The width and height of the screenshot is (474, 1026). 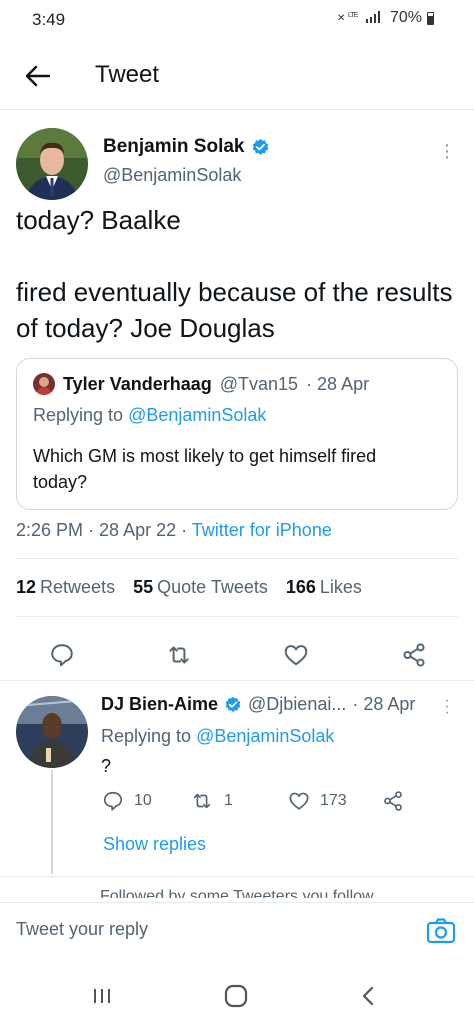 I want to click on recent-apps-icon, so click(x=102, y=996).